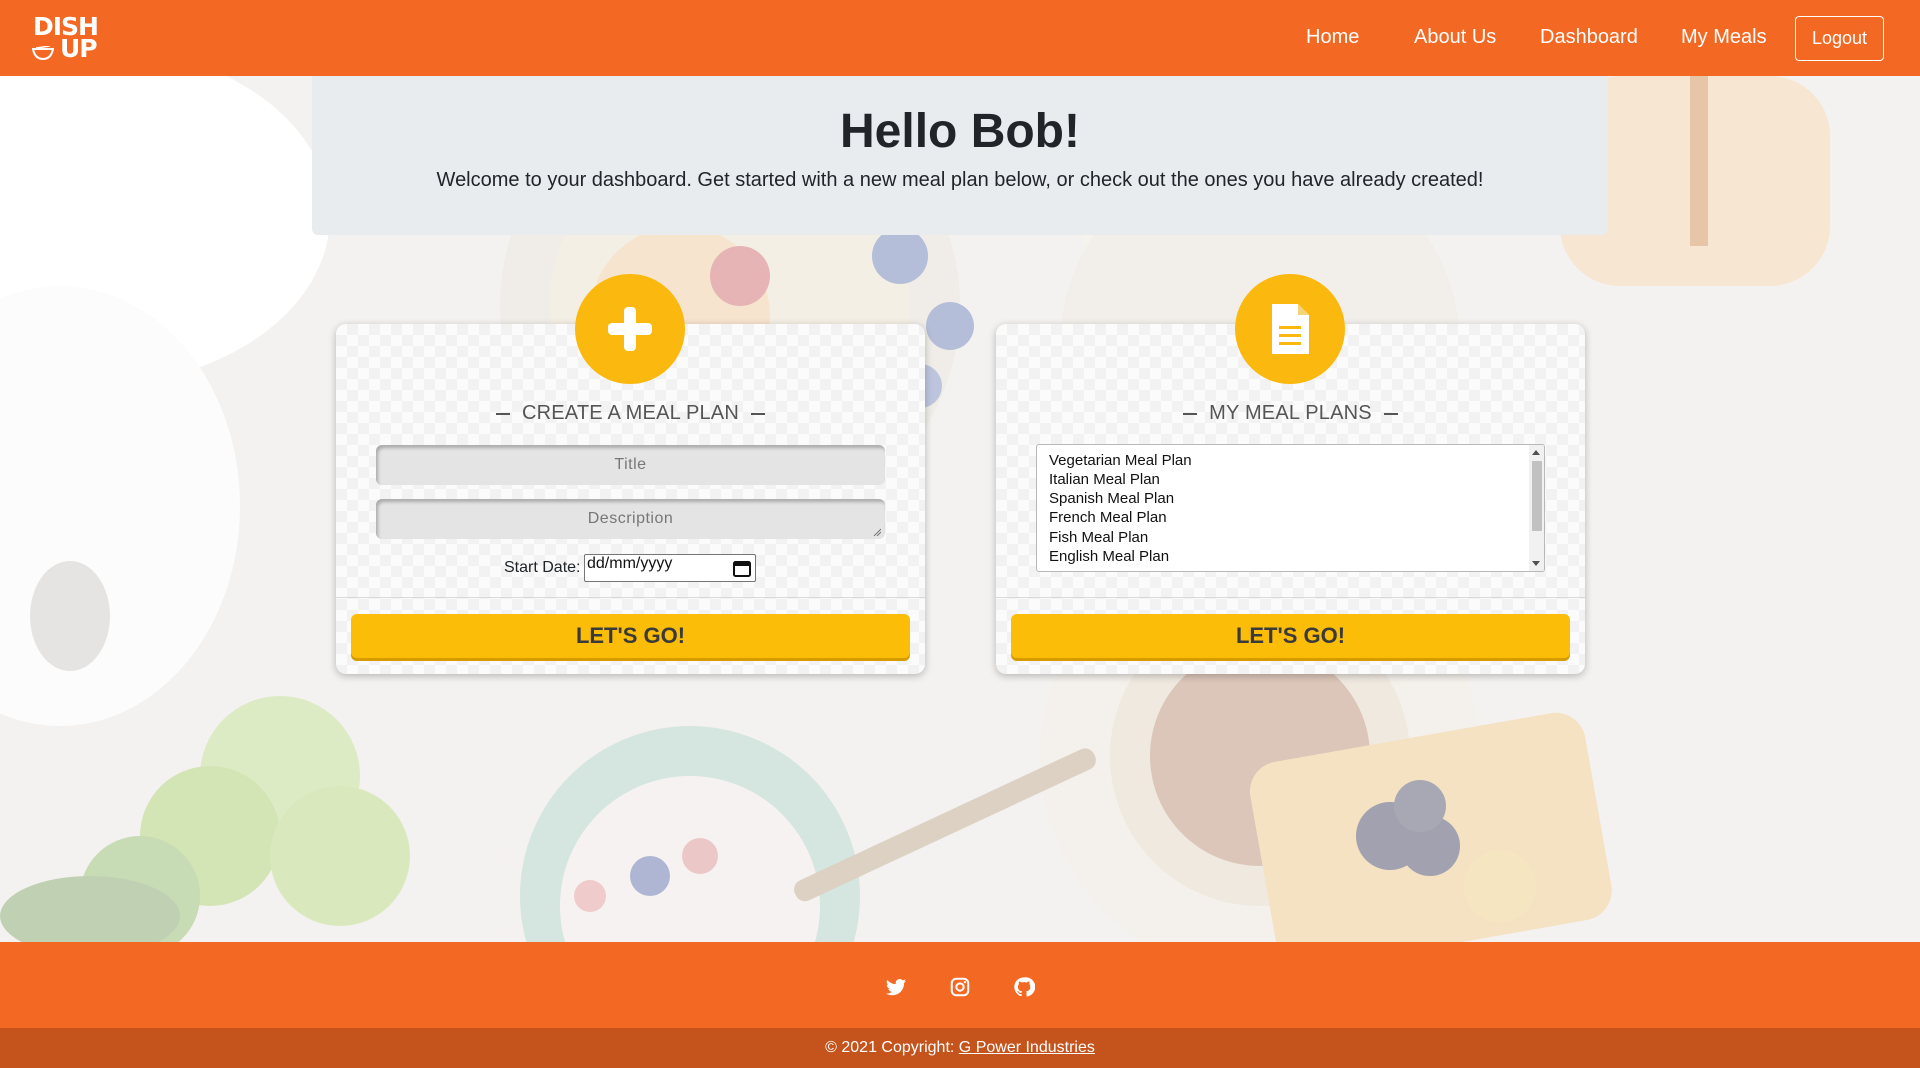 This screenshot has width=1920, height=1068. I want to click on list-item: French Meal Plan, so click(1108, 517).